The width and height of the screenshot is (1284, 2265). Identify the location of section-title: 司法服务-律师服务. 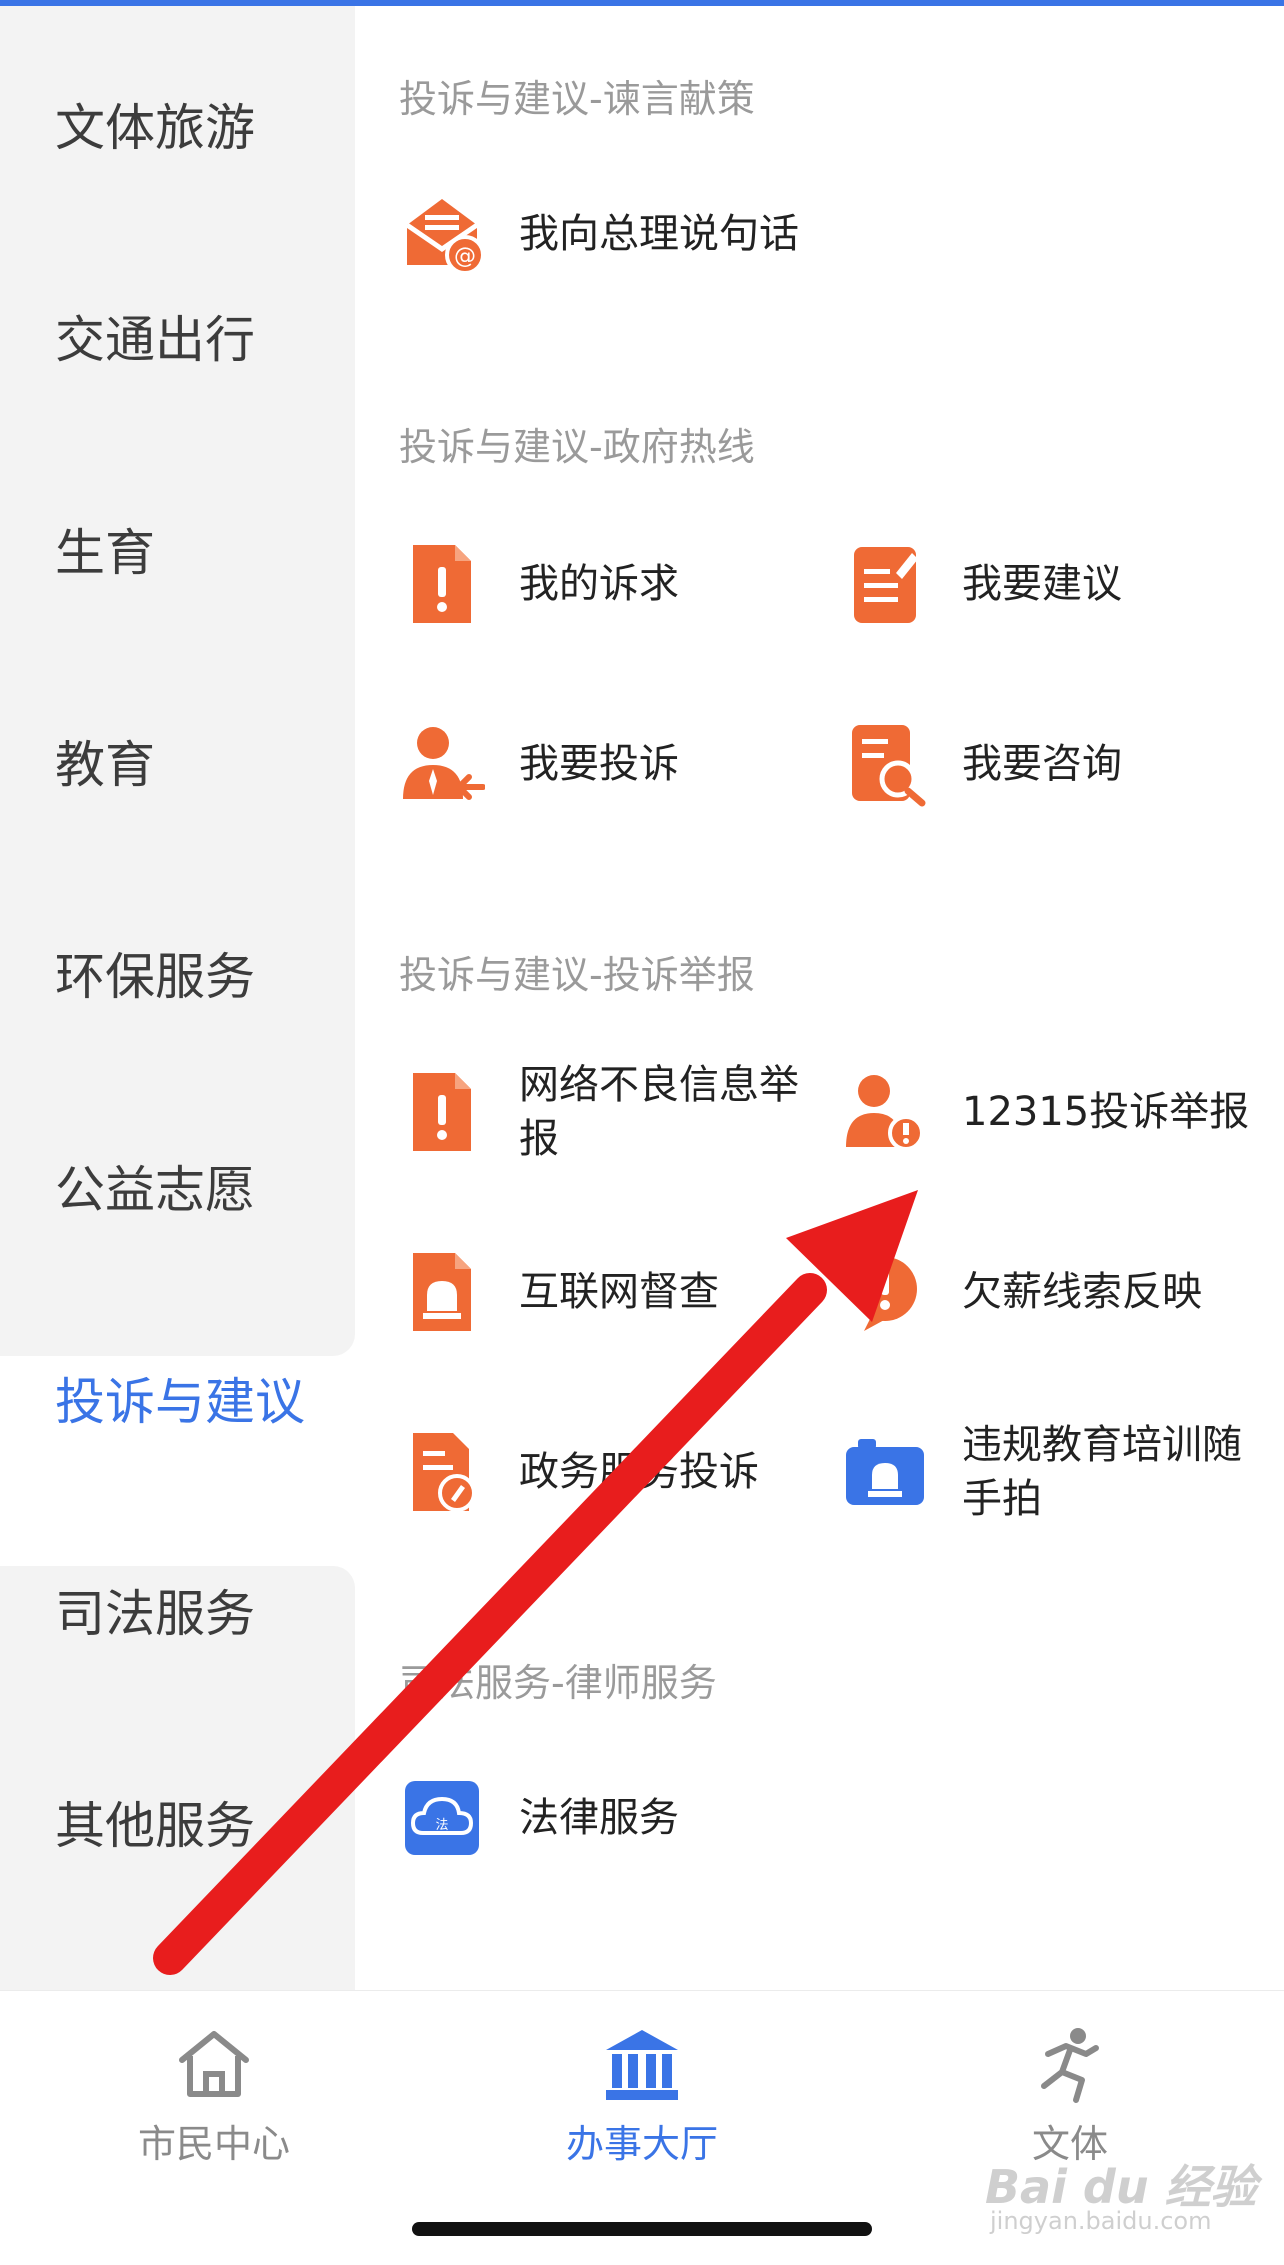
(558, 1683).